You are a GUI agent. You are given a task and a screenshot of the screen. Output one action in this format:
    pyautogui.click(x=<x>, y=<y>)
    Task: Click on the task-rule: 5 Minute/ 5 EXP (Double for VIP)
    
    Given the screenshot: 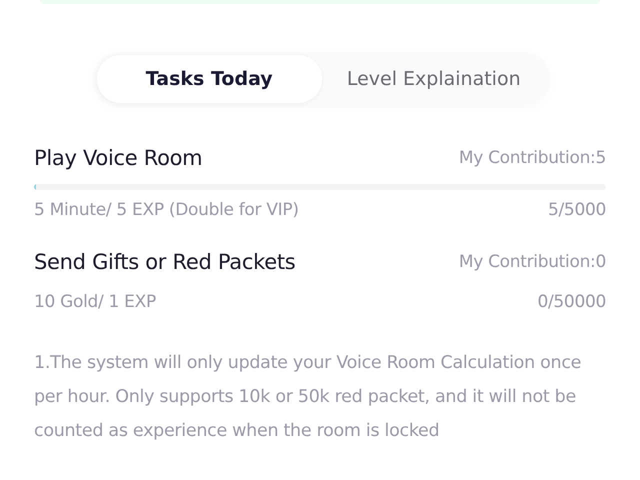 What is the action you would take?
    pyautogui.click(x=166, y=210)
    